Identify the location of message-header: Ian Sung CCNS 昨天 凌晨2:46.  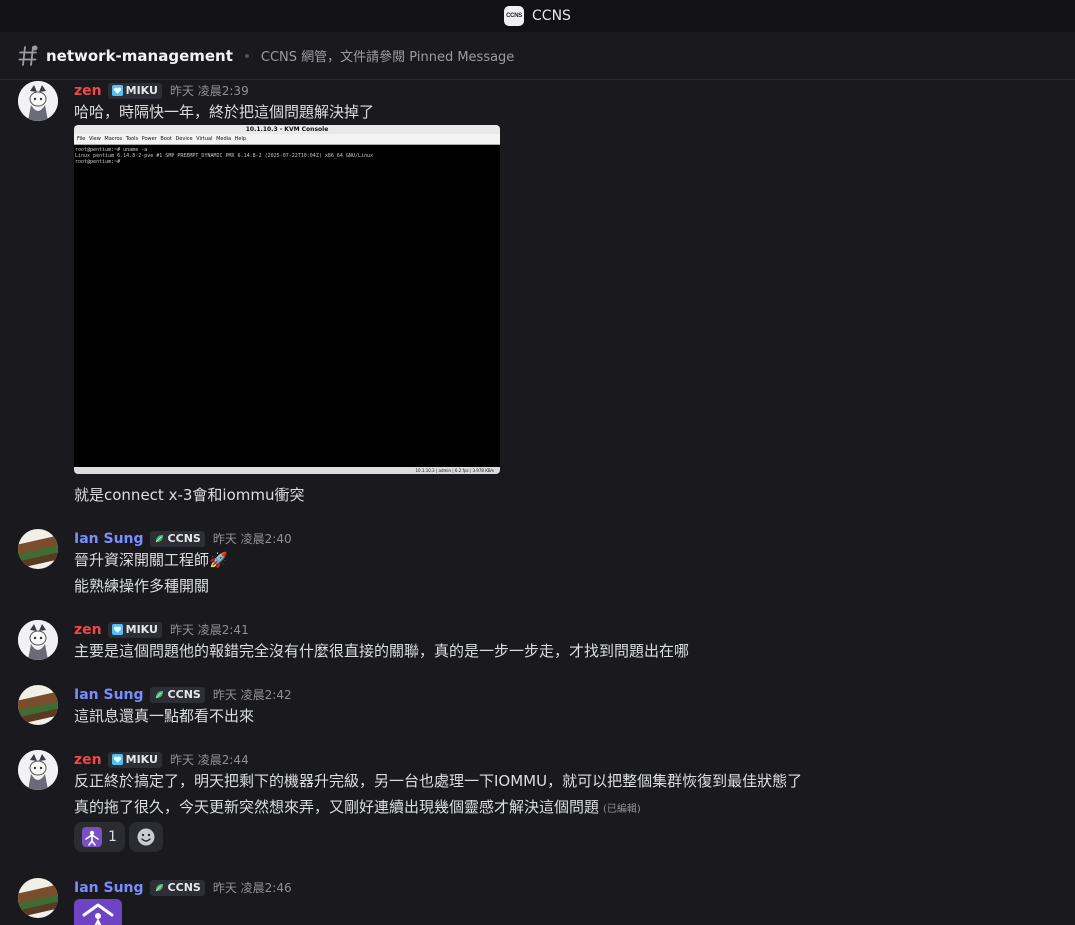
(183, 887).